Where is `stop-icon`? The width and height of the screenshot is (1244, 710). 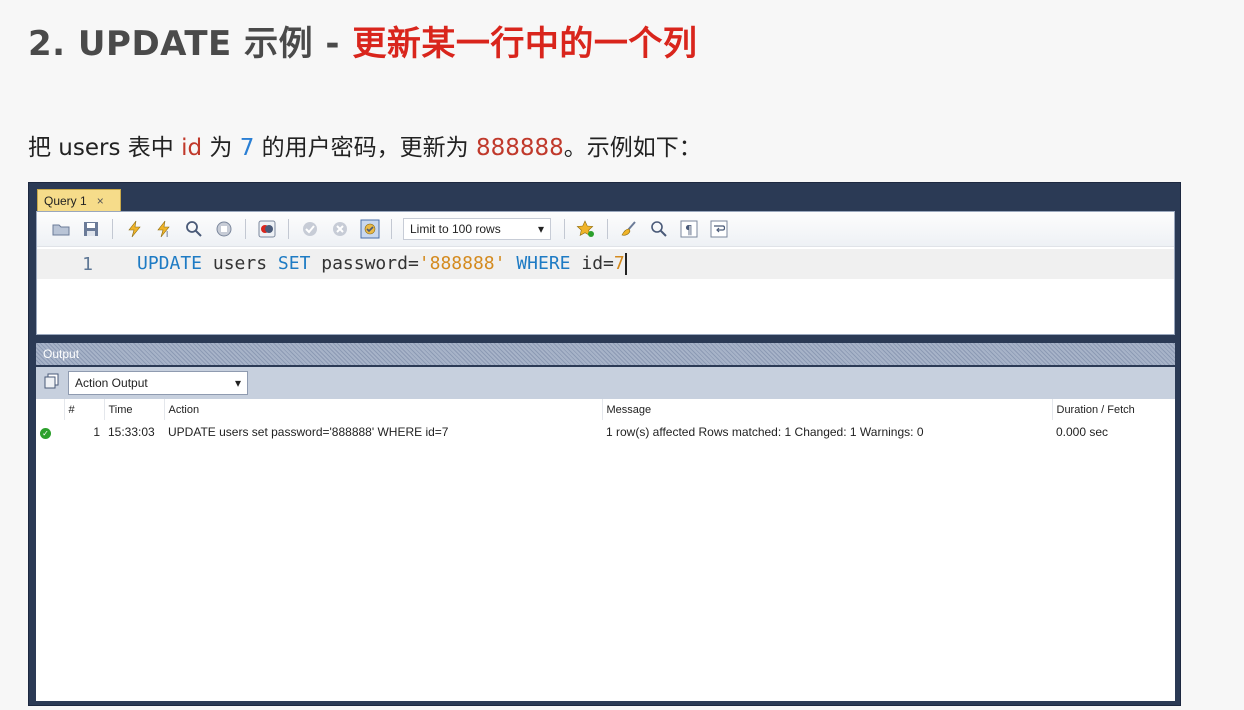
stop-icon is located at coordinates (224, 229).